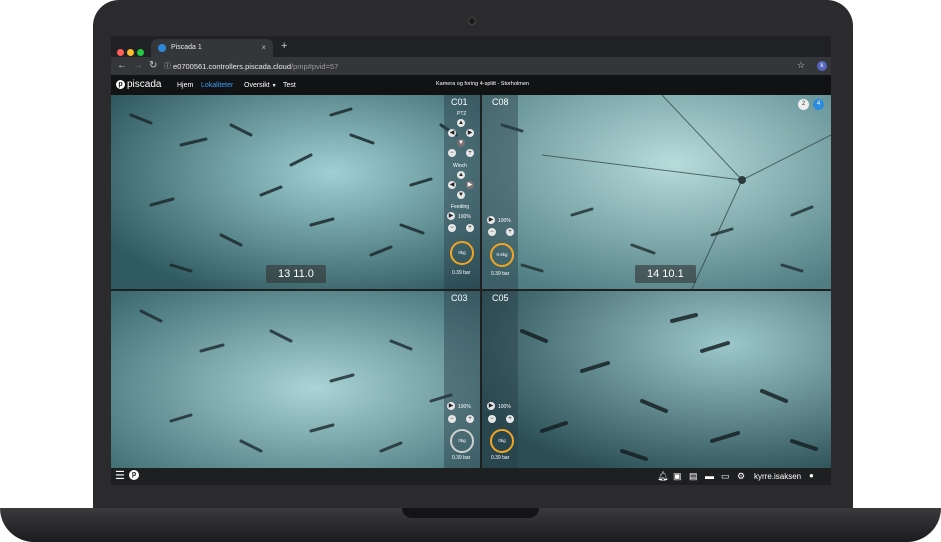 This screenshot has height=542, width=941. I want to click on winch-label: Winch, so click(460, 166).